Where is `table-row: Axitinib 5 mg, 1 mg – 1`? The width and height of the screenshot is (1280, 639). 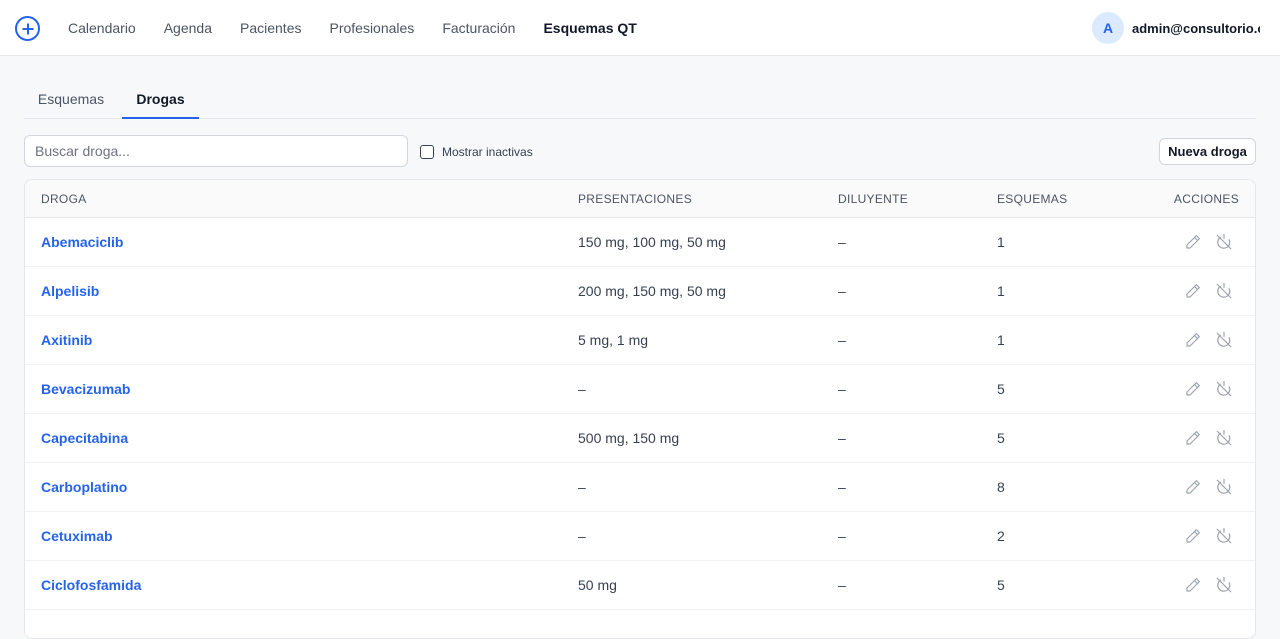 table-row: Axitinib 5 mg, 1 mg – 1 is located at coordinates (640, 340).